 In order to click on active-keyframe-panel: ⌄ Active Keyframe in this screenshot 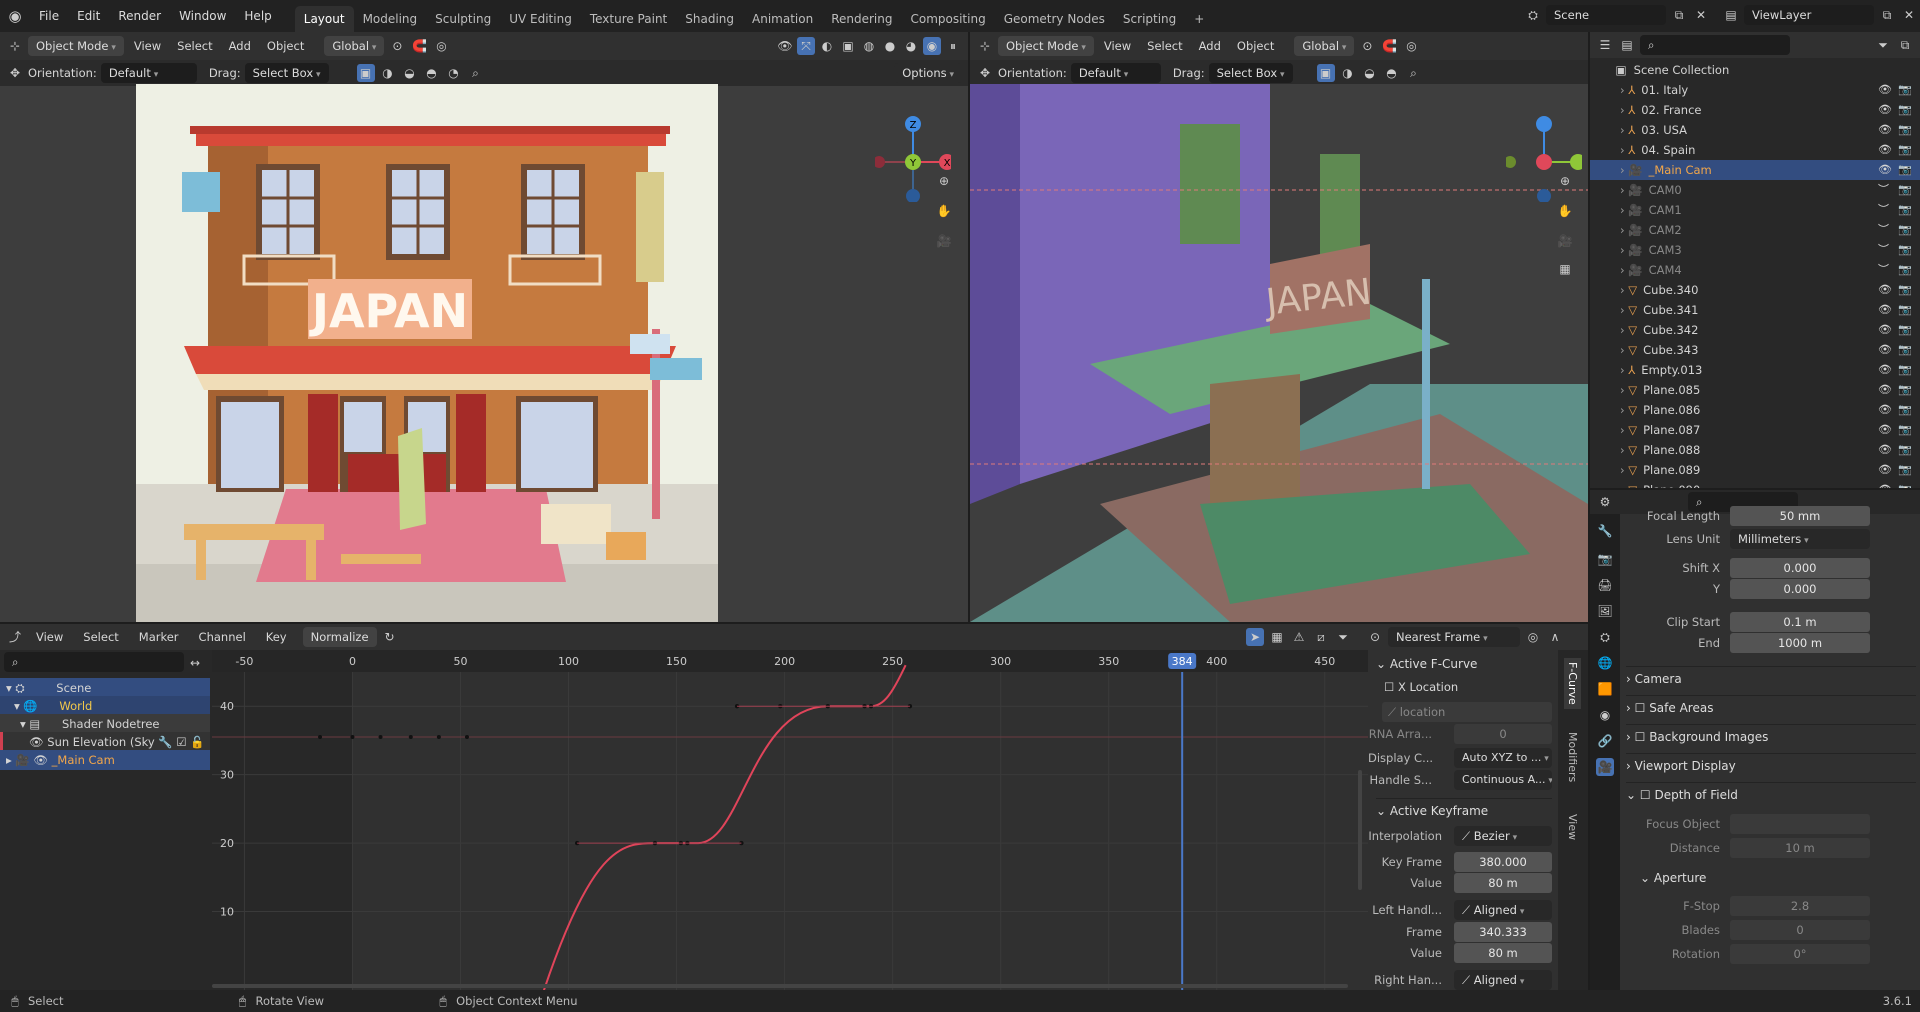, I will do `click(1464, 810)`.